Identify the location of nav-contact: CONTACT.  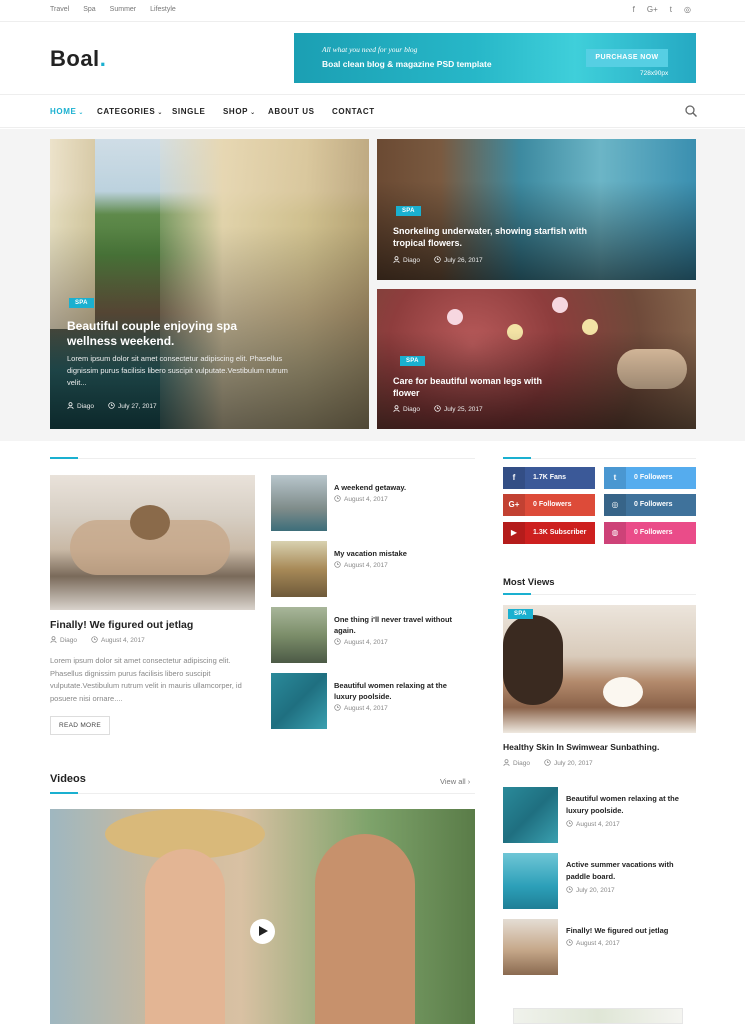
(353, 111).